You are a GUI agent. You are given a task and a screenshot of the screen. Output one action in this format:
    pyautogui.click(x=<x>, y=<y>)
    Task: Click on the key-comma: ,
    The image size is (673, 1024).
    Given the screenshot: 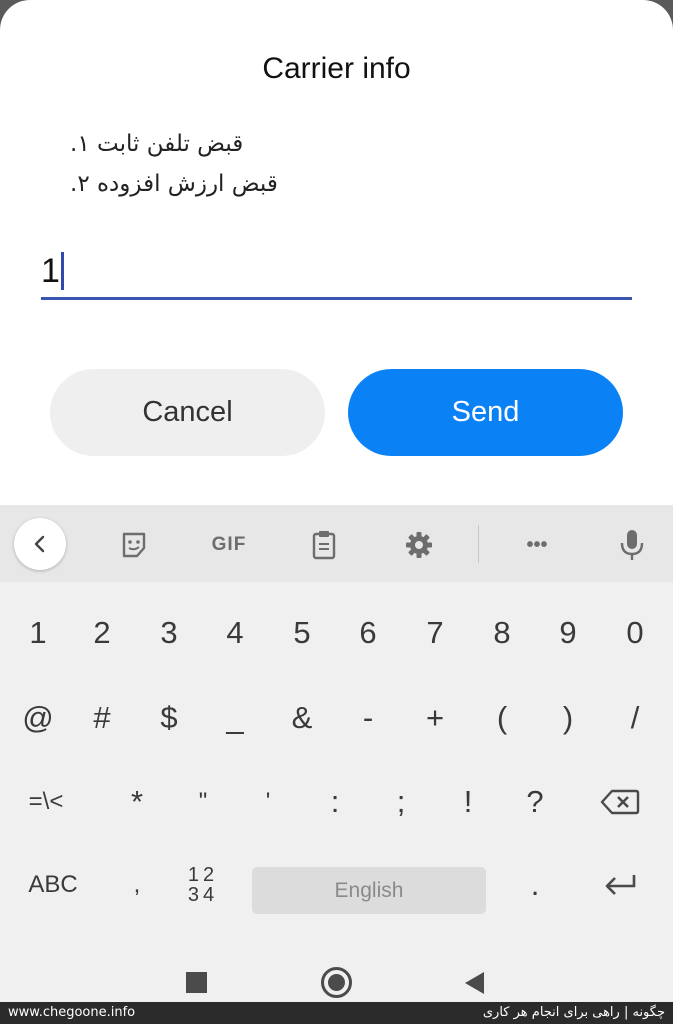 What is the action you would take?
    pyautogui.click(x=137, y=885)
    